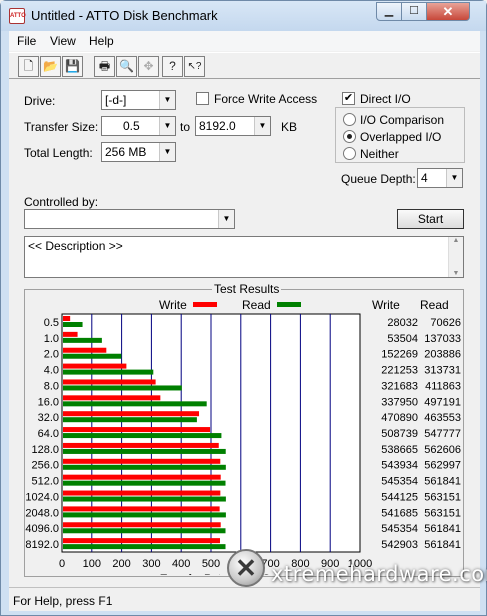  What do you see at coordinates (51, 371) in the screenshot?
I see `y-tick-label: 4.0` at bounding box center [51, 371].